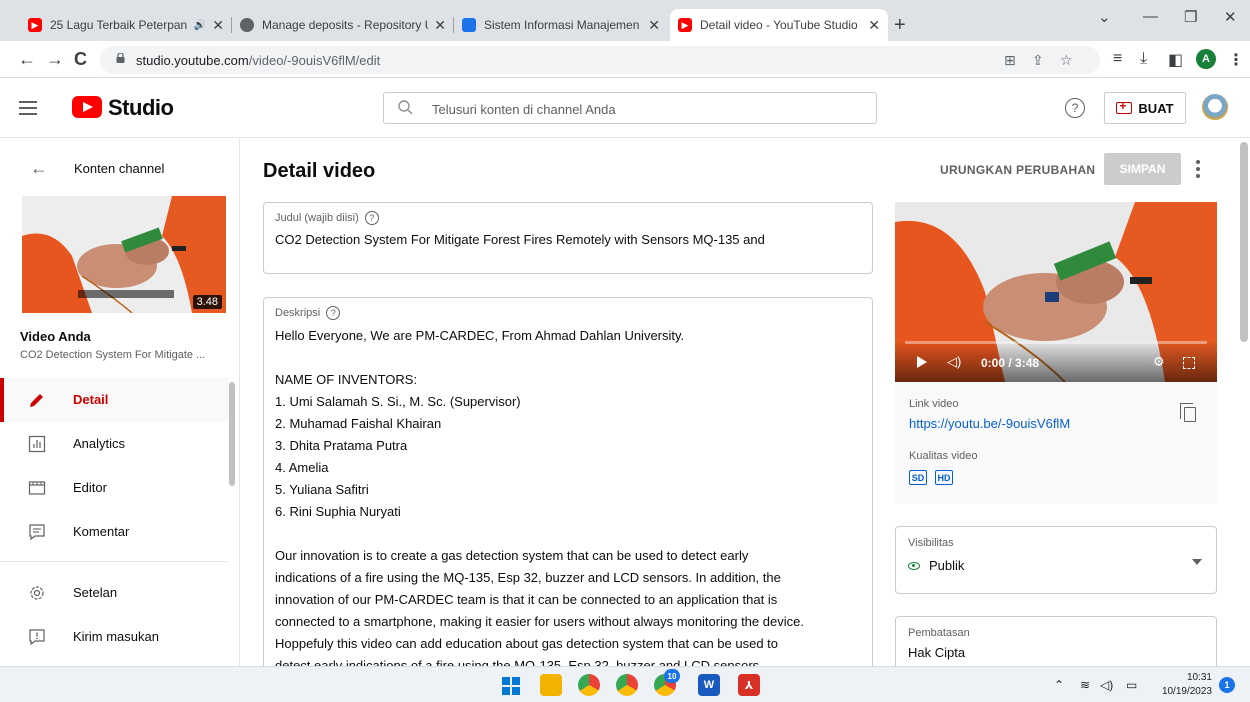 The width and height of the screenshot is (1250, 702). Describe the element at coordinates (114, 532) in the screenshot. I see `sidebar-item-comments: Komentar` at that location.